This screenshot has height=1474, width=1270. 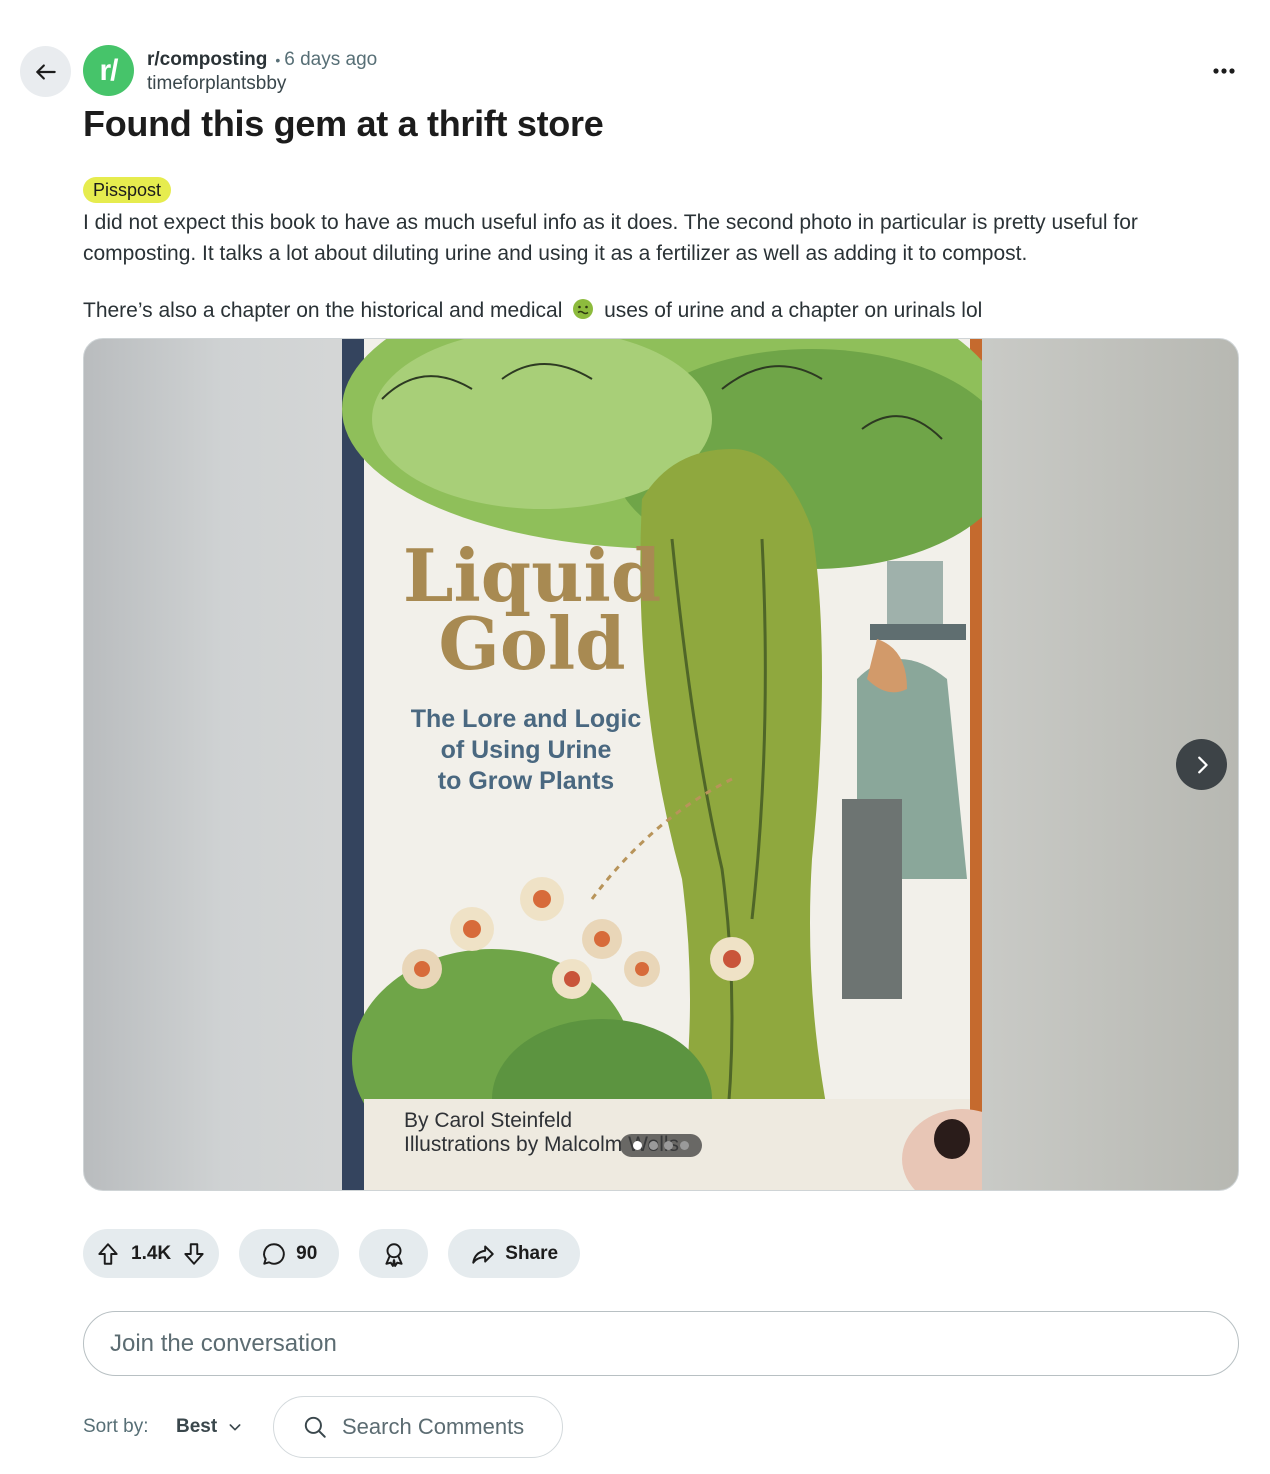 I want to click on search-comments-placeholder: Search Comments, so click(x=433, y=1426).